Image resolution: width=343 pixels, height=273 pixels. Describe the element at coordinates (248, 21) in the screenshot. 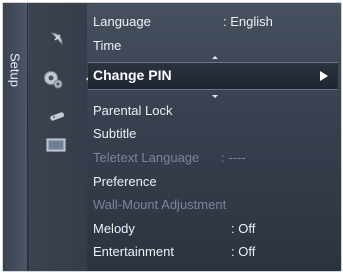

I see `menu-item-value: : English` at that location.